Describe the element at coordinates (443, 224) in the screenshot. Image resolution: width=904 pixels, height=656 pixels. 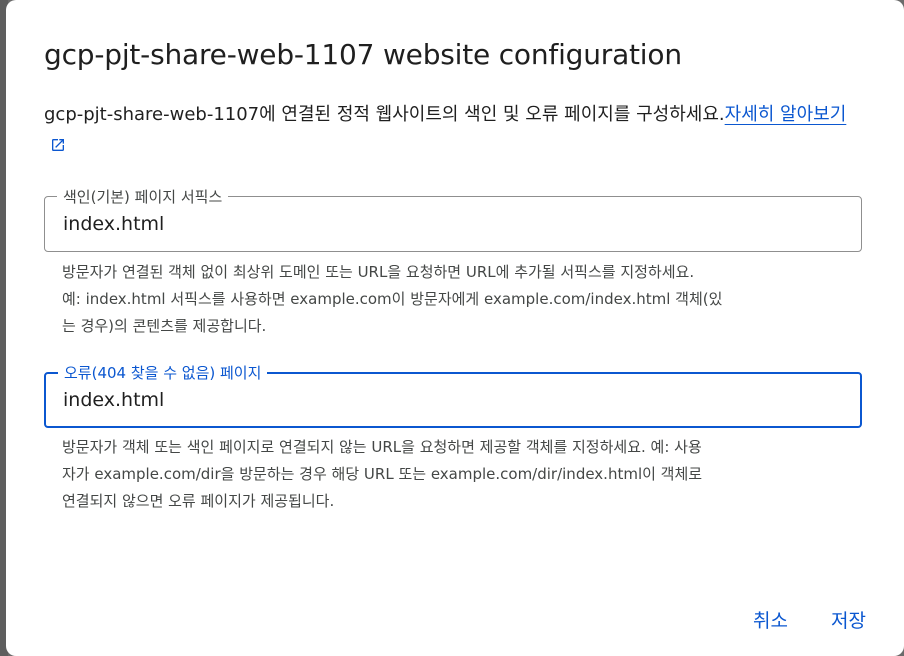
I see `index-suffix-input` at that location.